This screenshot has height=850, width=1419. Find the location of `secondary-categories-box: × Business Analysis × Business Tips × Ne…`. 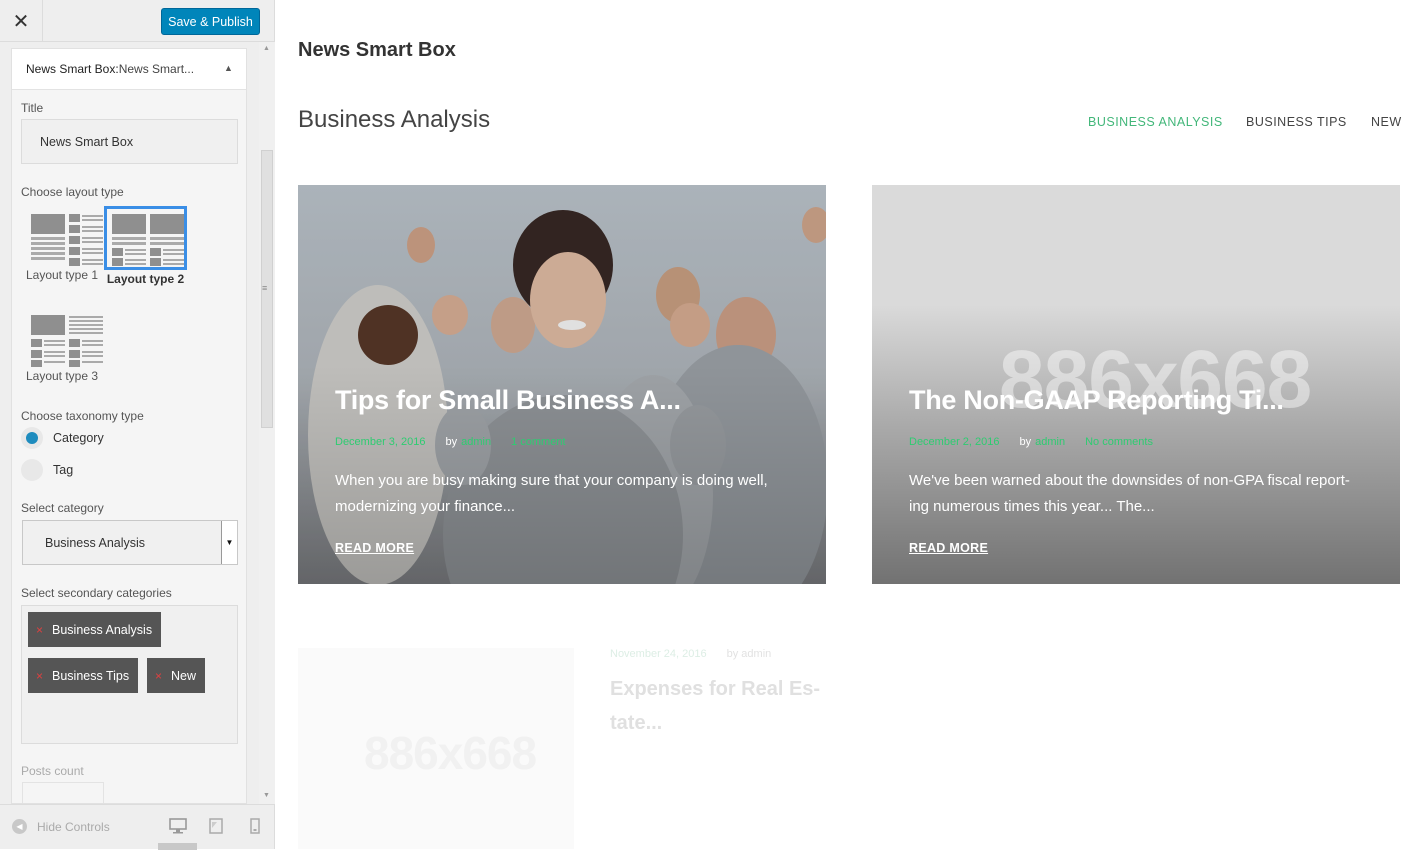

secondary-categories-box: × Business Analysis × Business Tips × Ne… is located at coordinates (129, 674).